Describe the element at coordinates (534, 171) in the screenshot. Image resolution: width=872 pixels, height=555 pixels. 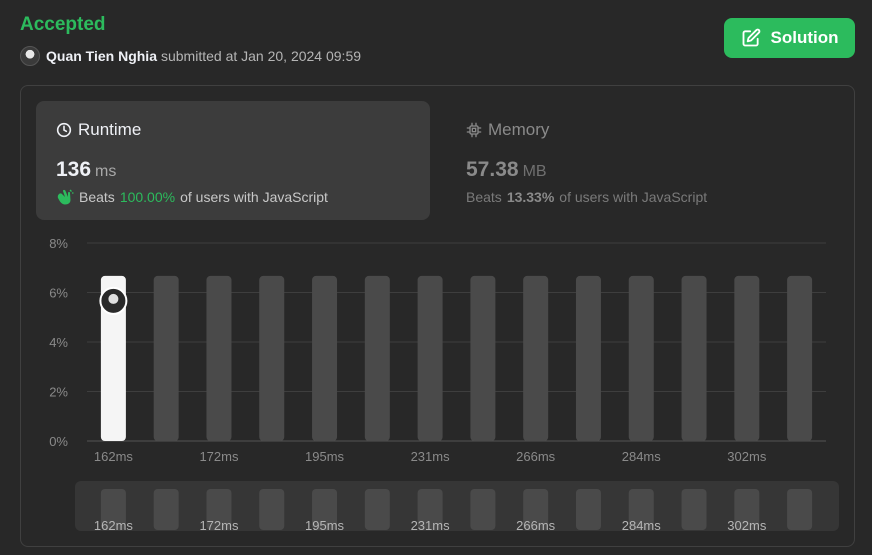
I see `memory-unit: MB` at that location.